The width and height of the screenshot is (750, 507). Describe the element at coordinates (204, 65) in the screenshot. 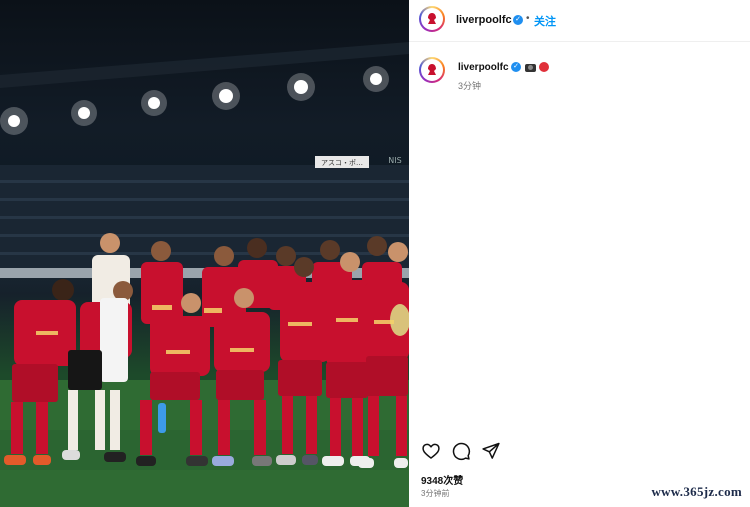

I see `stadium-roof` at that location.